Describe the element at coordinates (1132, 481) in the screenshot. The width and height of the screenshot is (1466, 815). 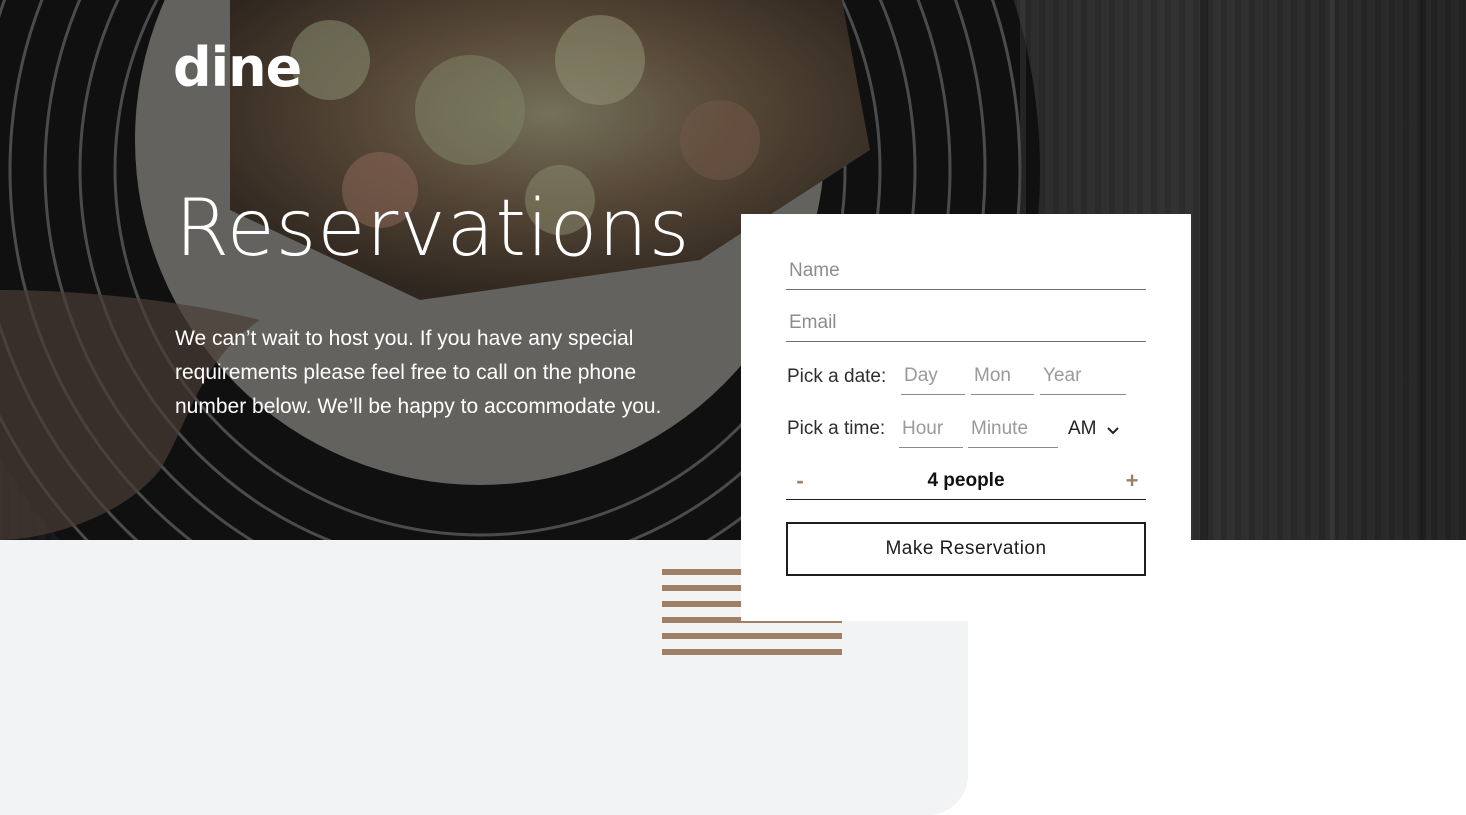
I see `increment-button: +` at that location.